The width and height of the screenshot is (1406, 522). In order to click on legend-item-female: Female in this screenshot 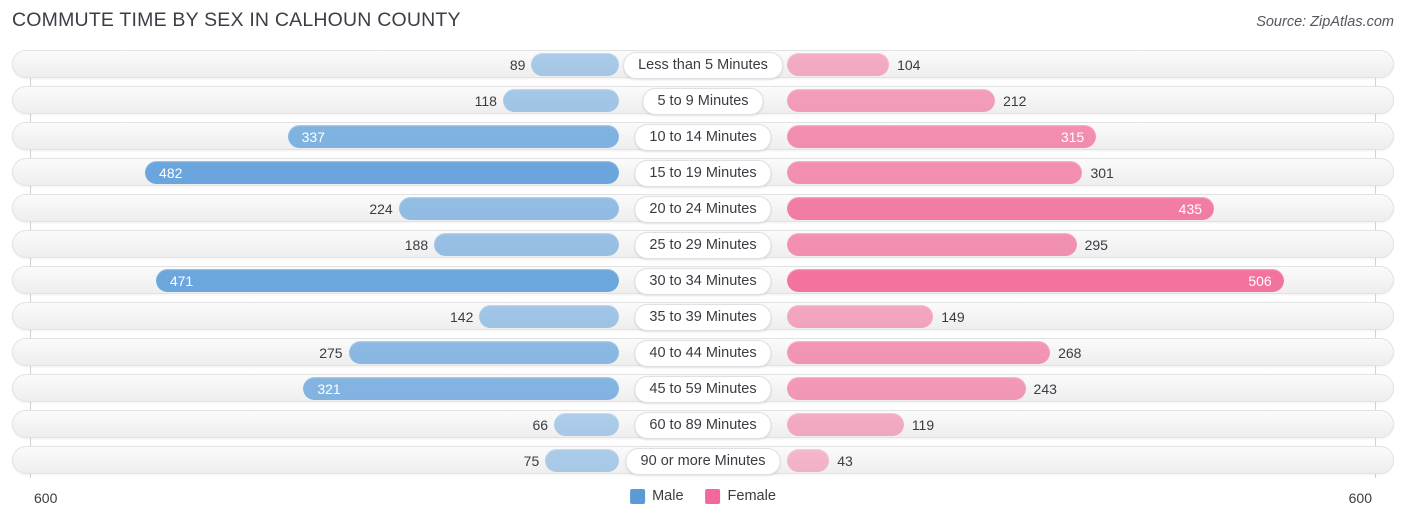, I will do `click(740, 496)`.